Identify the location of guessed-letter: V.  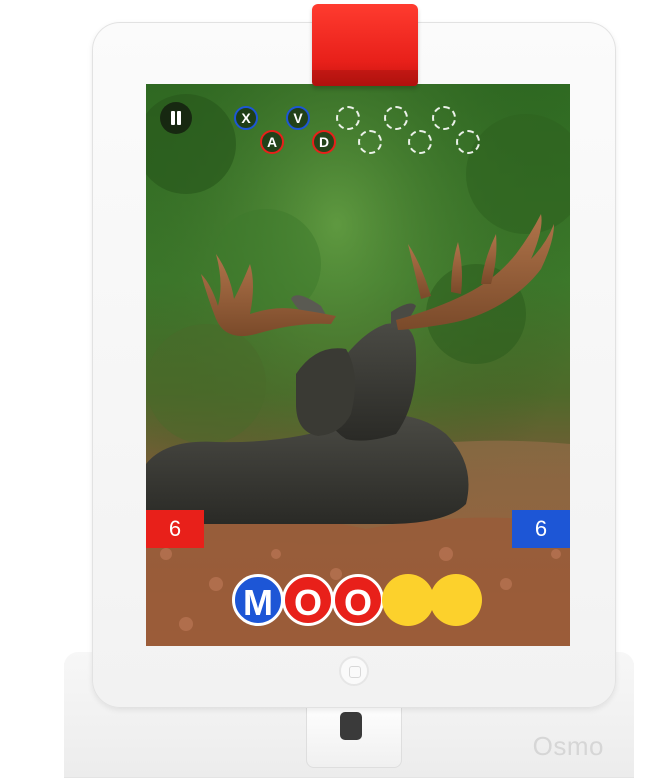
(298, 118).